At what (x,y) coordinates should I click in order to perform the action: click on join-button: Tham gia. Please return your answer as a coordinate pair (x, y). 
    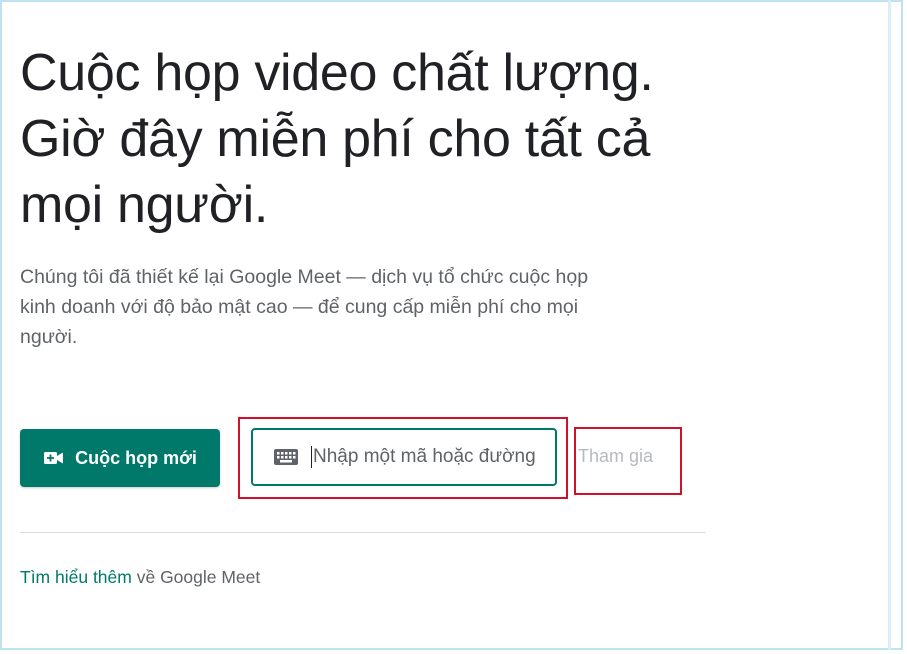
    Looking at the image, I should click on (615, 456).